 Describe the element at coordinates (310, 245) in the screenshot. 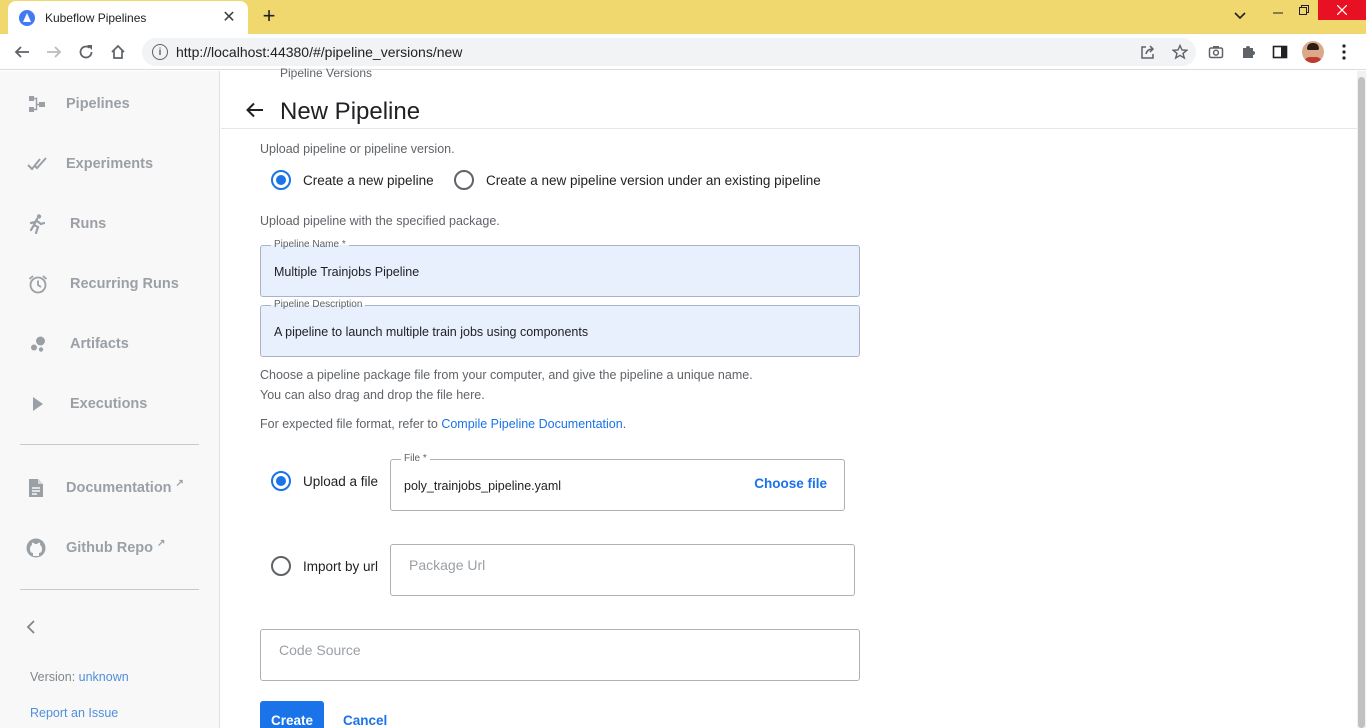

I see `field-label: Pipeline Name *` at that location.